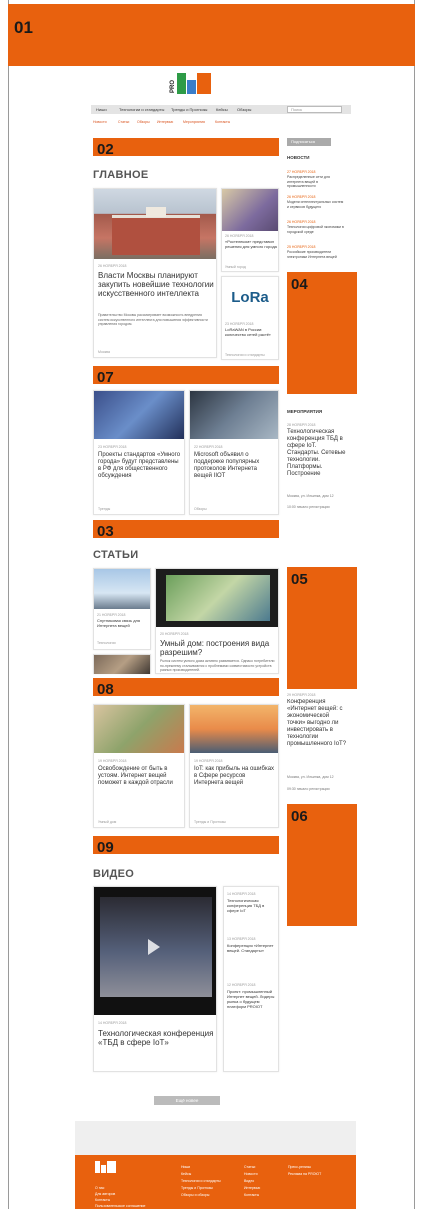  I want to click on ad-banner-09: 09, so click(186, 846).